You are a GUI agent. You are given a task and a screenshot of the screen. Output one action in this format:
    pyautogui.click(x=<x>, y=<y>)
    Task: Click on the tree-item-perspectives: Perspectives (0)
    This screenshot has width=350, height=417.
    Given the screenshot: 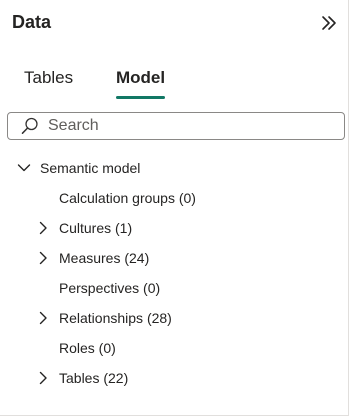 What is the action you would take?
    pyautogui.click(x=109, y=288)
    